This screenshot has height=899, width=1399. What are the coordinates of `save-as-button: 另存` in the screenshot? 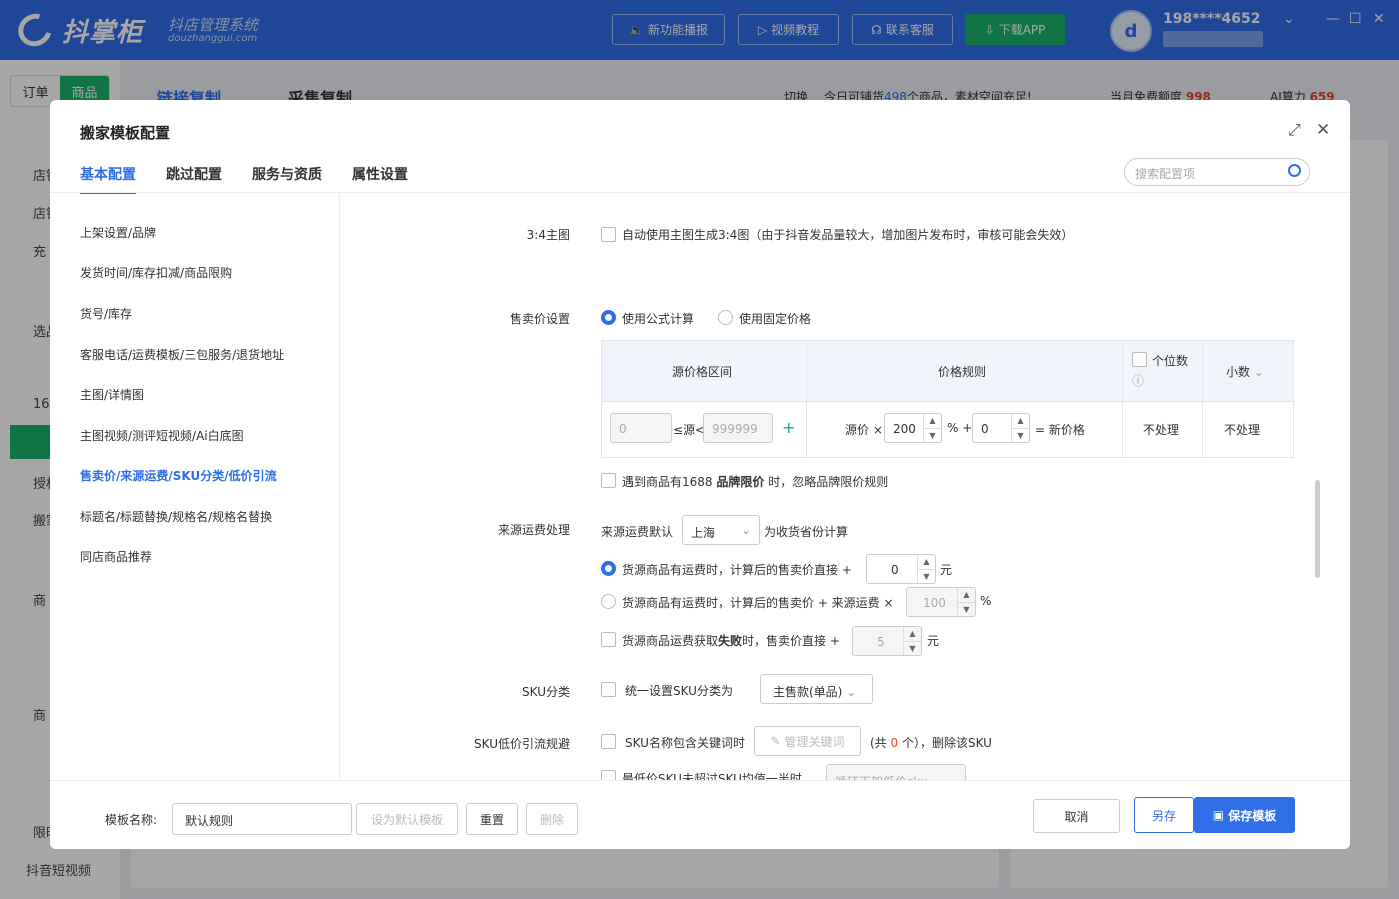 It's located at (1164, 815).